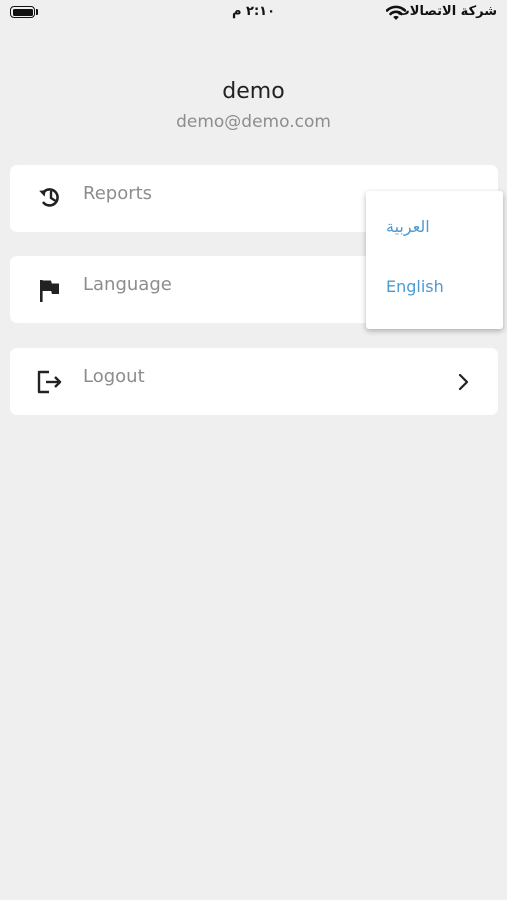 This screenshot has width=507, height=900. Describe the element at coordinates (49, 382) in the screenshot. I see `logout-icon` at that location.